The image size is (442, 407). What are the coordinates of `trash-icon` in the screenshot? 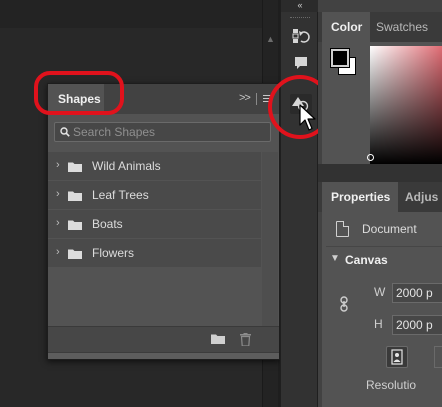 It's located at (245, 339).